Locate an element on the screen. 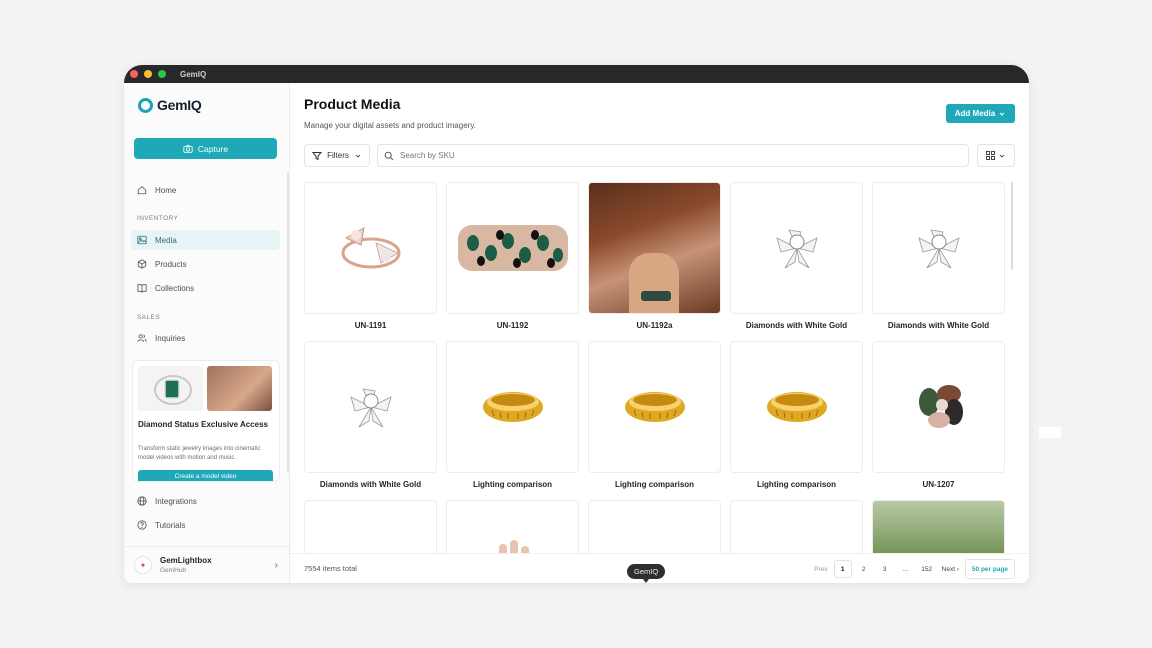 This screenshot has width=1152, height=648. account-switcher: ✦ GemLightbox GemHub › is located at coordinates (207, 564).